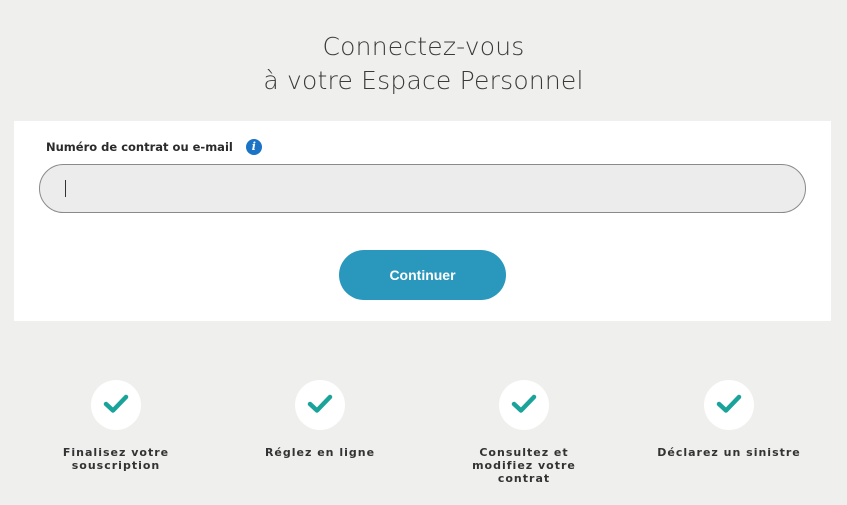 This screenshot has width=847, height=505. I want to click on page-title-line-1: Connectez-vous, so click(423, 46).